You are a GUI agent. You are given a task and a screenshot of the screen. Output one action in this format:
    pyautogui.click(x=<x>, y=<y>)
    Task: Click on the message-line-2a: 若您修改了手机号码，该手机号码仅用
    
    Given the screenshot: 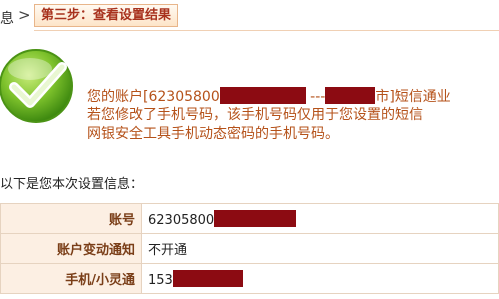 What is the action you would take?
    pyautogui.click(x=206, y=115)
    